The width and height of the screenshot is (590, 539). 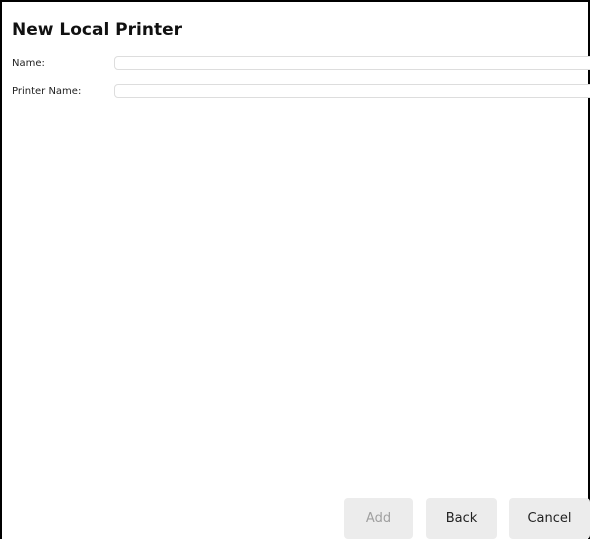 I want to click on printer-name-field, so click(x=352, y=91).